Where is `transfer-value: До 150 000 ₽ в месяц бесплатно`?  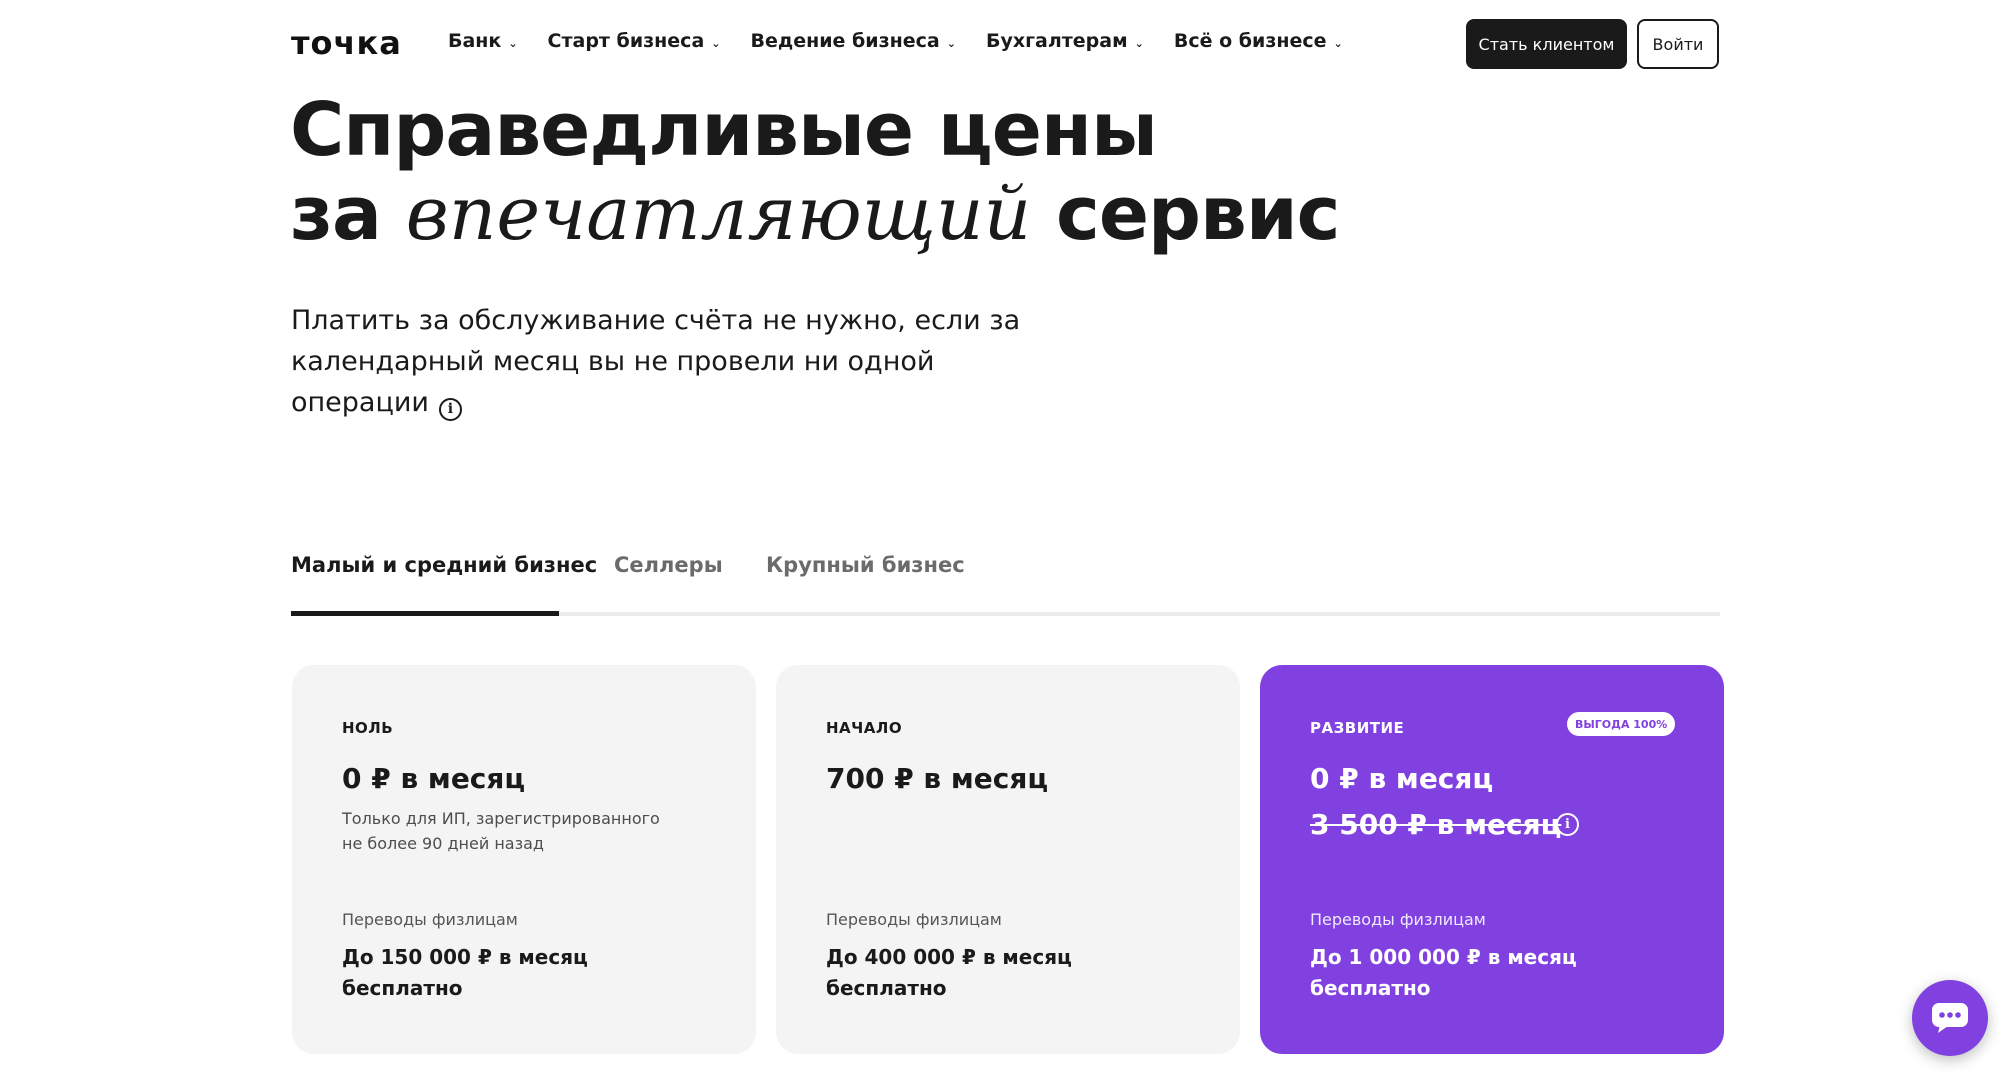
transfer-value: До 150 000 ₽ в месяц бесплатно is located at coordinates (465, 972).